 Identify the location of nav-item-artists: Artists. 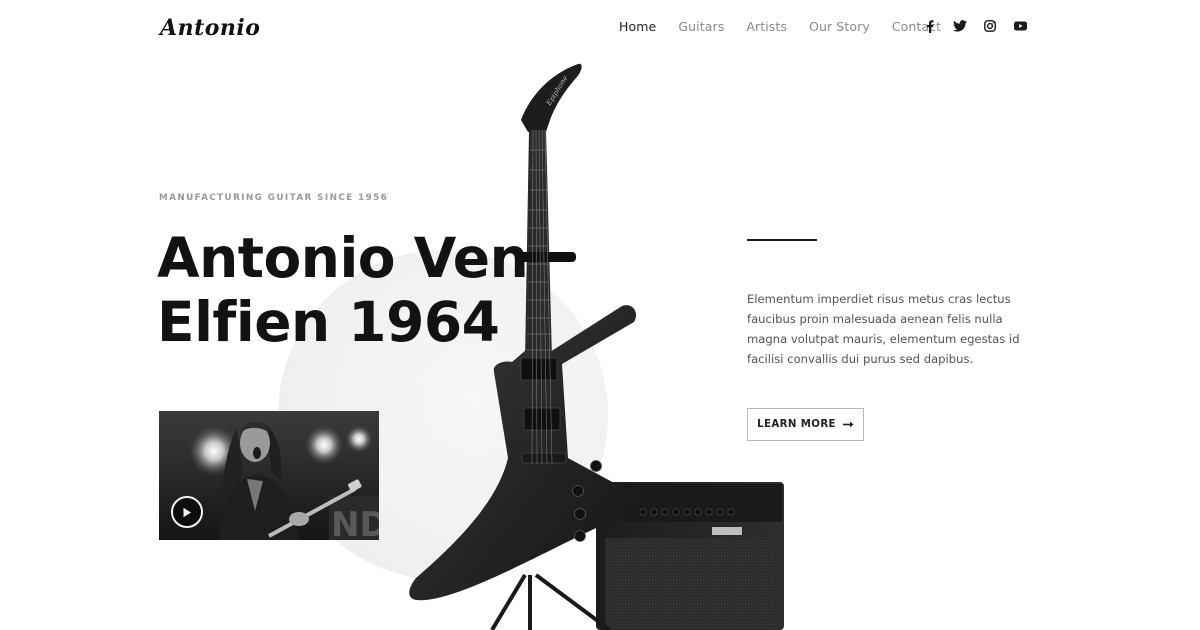
(766, 26).